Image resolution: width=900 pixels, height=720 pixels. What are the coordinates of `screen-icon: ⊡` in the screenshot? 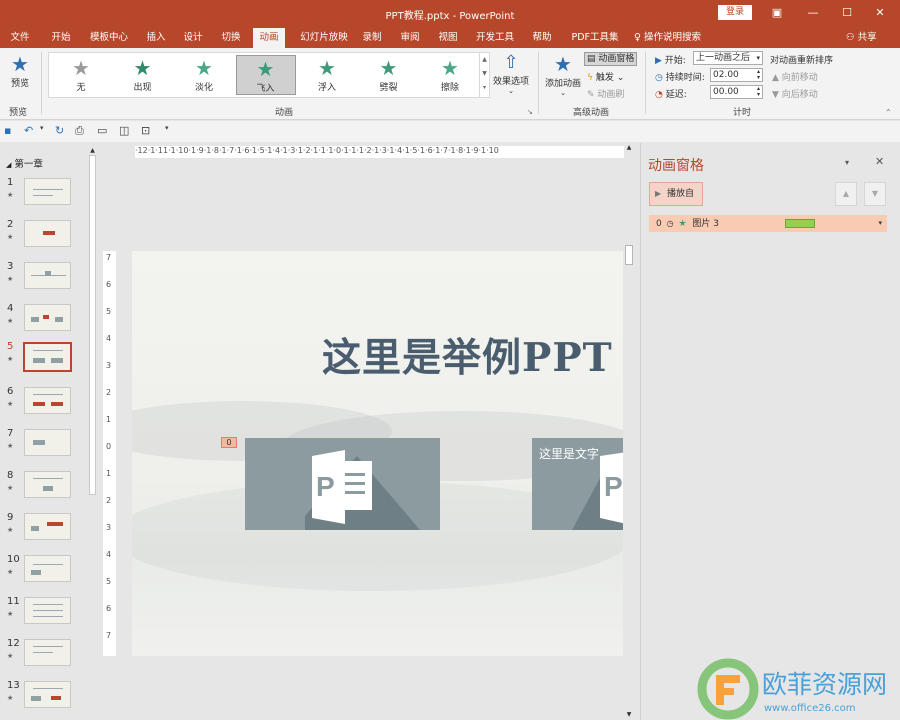 It's located at (145, 130).